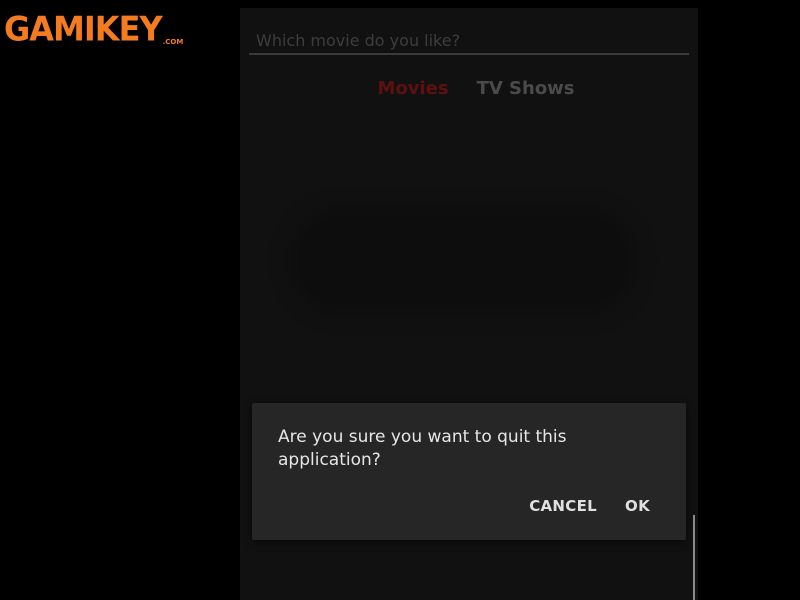 This screenshot has height=600, width=800. Describe the element at coordinates (563, 506) in the screenshot. I see `cancel-button: CANCEL` at that location.